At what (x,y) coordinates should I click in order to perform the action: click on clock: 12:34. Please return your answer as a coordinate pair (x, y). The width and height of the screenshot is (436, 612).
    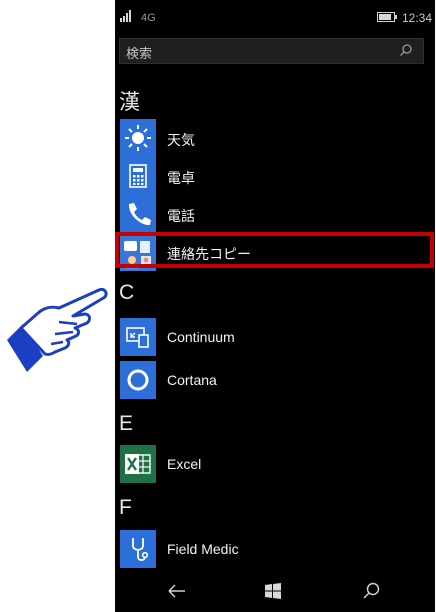
    Looking at the image, I should click on (417, 18).